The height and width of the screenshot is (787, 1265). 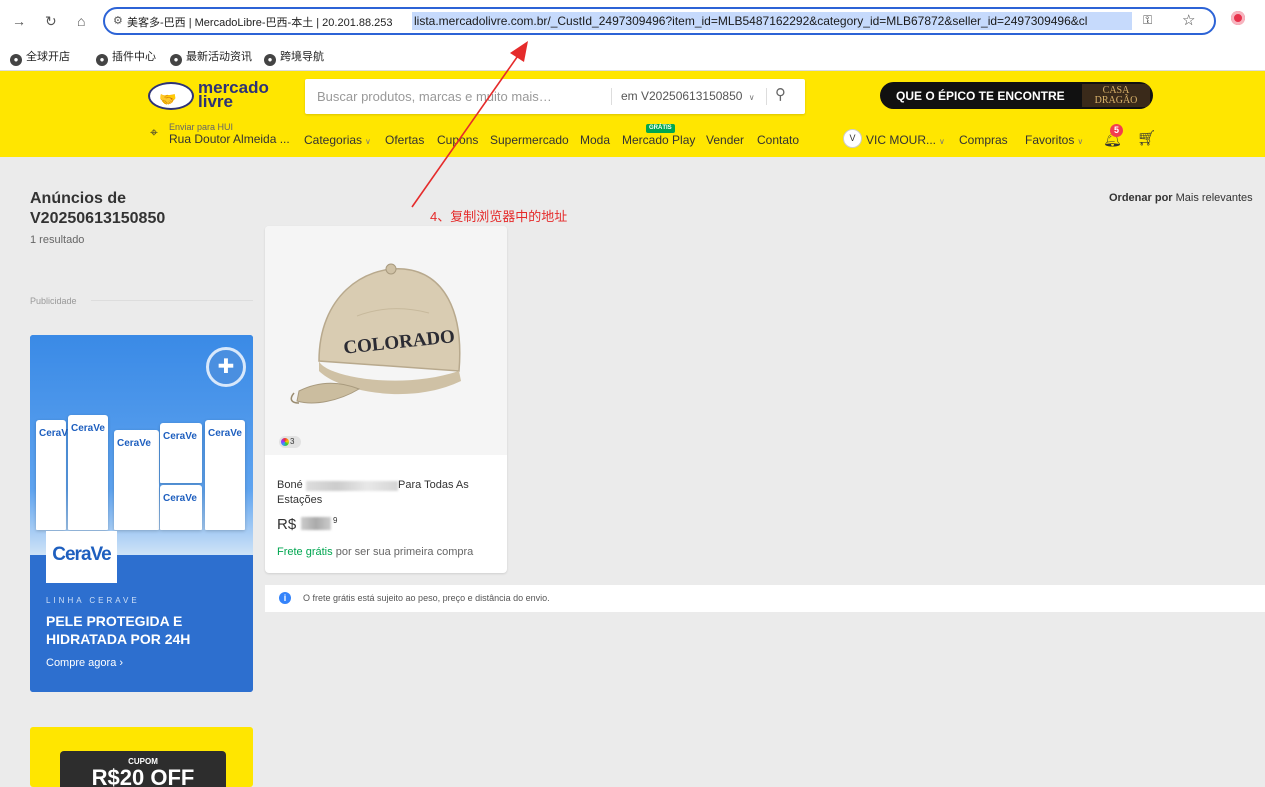 What do you see at coordinates (1116, 95) in the screenshot?
I see `casa-dragao-badge: CASA DRAGÃO` at bounding box center [1116, 95].